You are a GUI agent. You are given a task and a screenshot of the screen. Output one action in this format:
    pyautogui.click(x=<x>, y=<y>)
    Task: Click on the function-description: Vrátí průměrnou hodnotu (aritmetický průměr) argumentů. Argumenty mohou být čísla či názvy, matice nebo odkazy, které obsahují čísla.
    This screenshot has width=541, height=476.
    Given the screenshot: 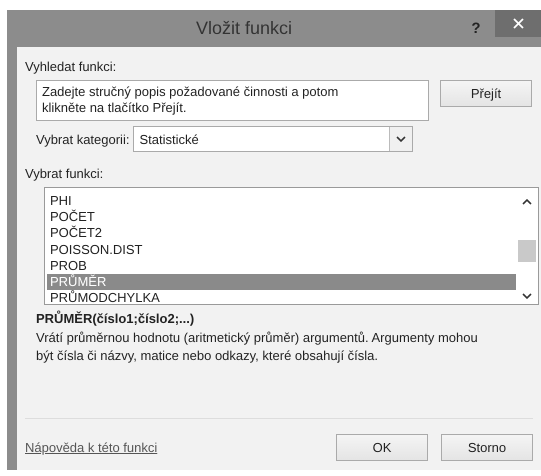 What is the action you would take?
    pyautogui.click(x=257, y=347)
    